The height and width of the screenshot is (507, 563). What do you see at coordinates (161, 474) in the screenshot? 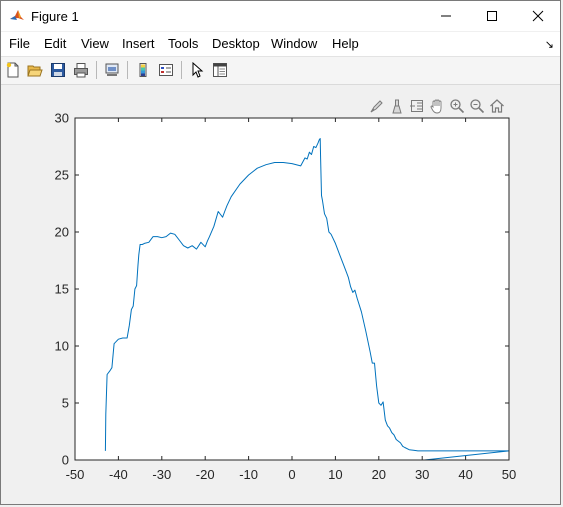
I see `x-tick-label: -30` at bounding box center [161, 474].